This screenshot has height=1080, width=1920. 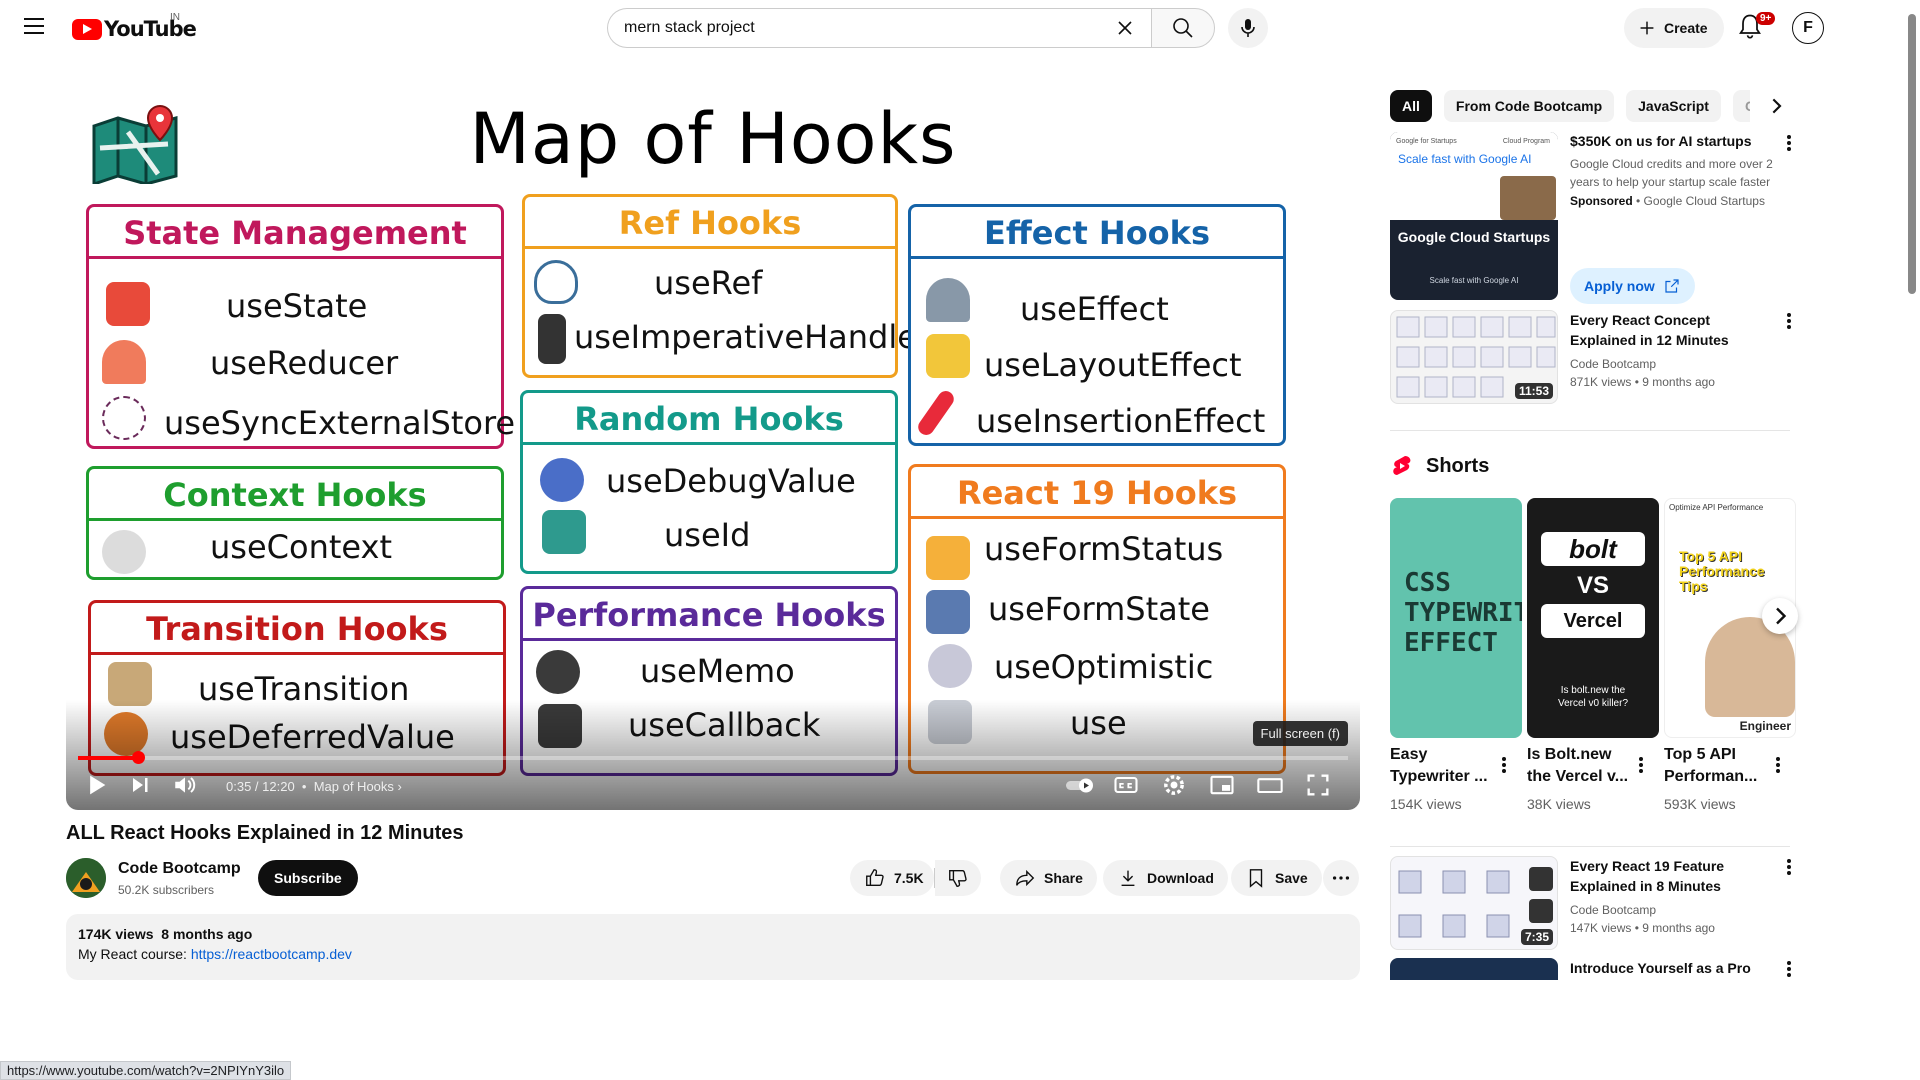 I want to click on current-time: 0:35, so click(x=239, y=786).